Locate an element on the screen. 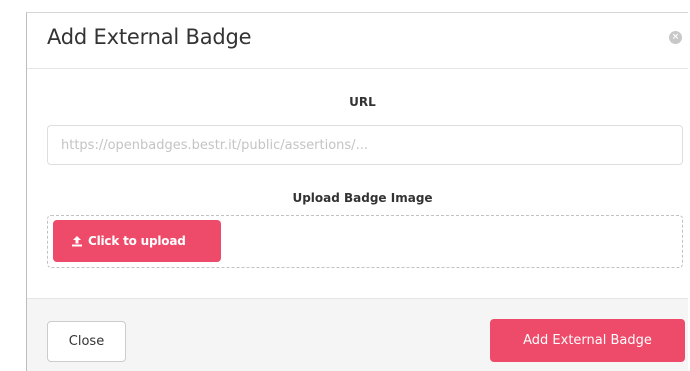 Image resolution: width=690 pixels, height=371 pixels. dialog-title: Add External Badge is located at coordinates (149, 37).